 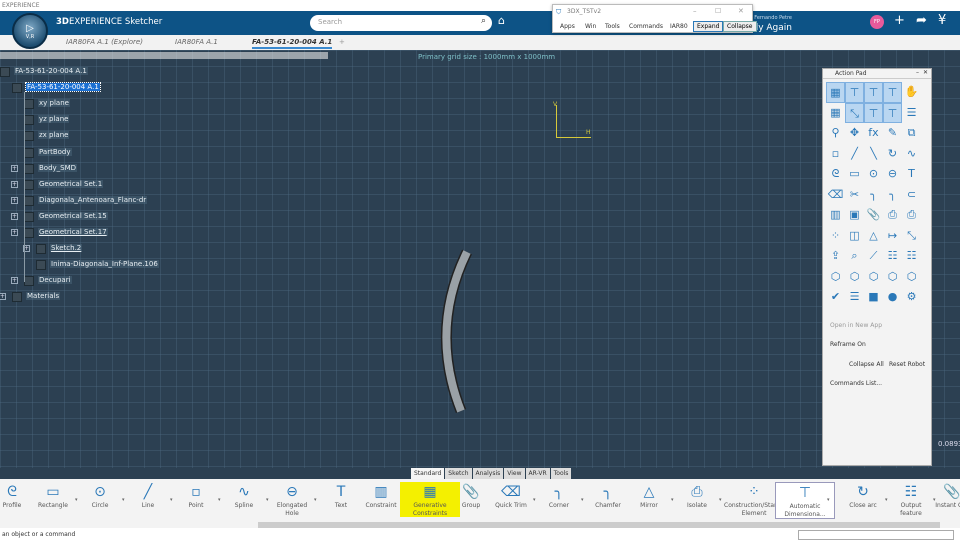 What do you see at coordinates (921, 20) in the screenshot?
I see `share-icon: ➦` at bounding box center [921, 20].